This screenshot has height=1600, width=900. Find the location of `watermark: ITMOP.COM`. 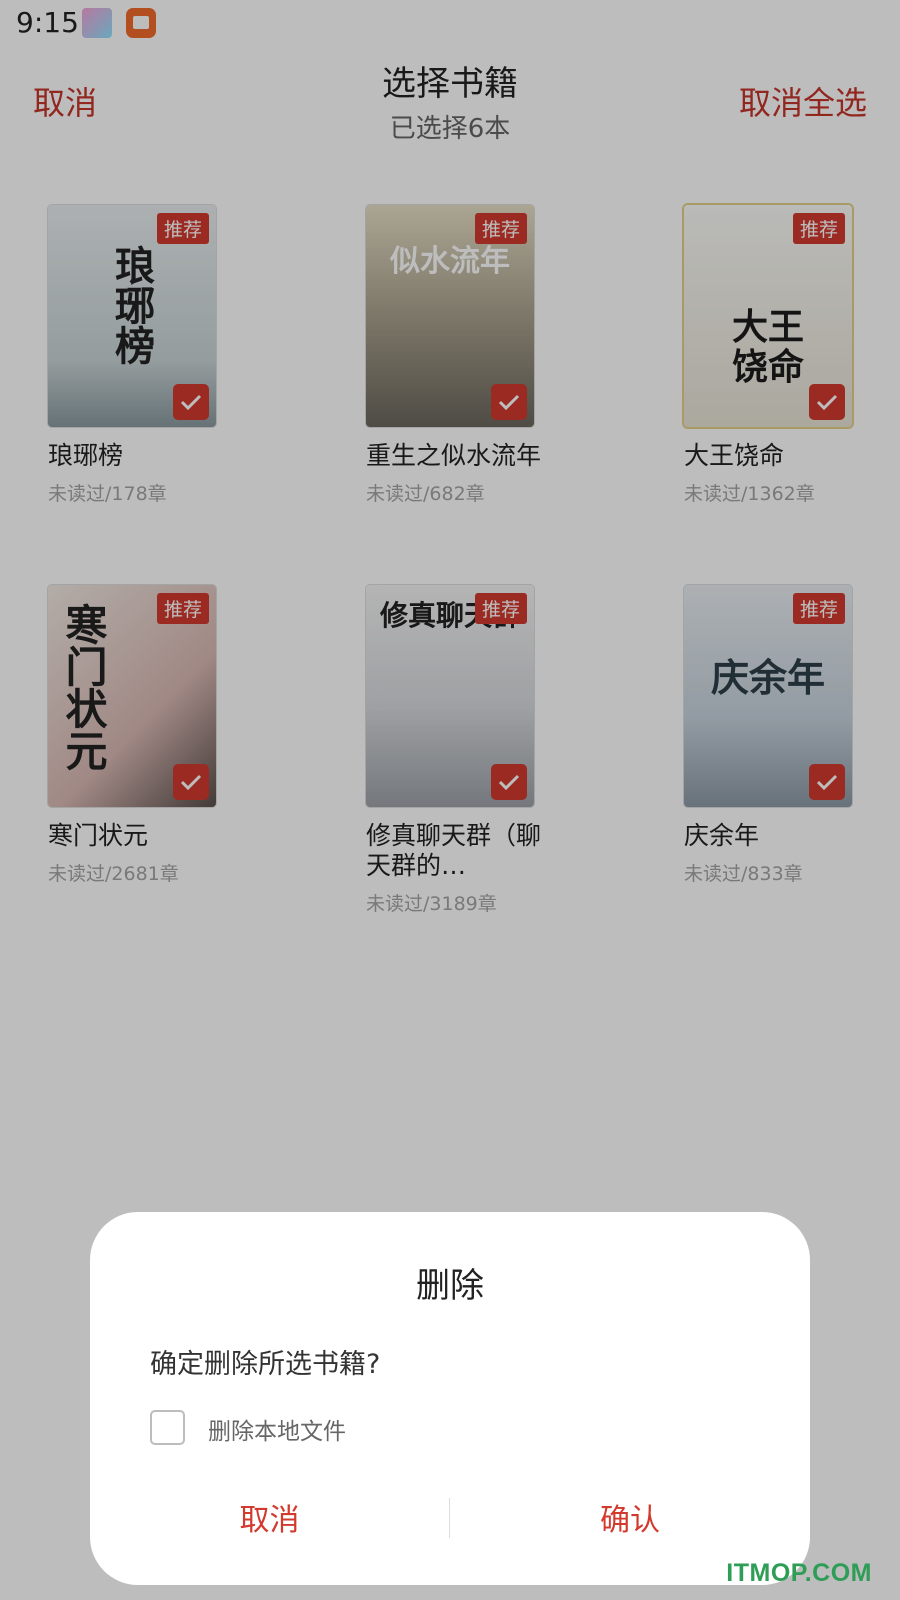

watermark: ITMOP.COM is located at coordinates (799, 1573).